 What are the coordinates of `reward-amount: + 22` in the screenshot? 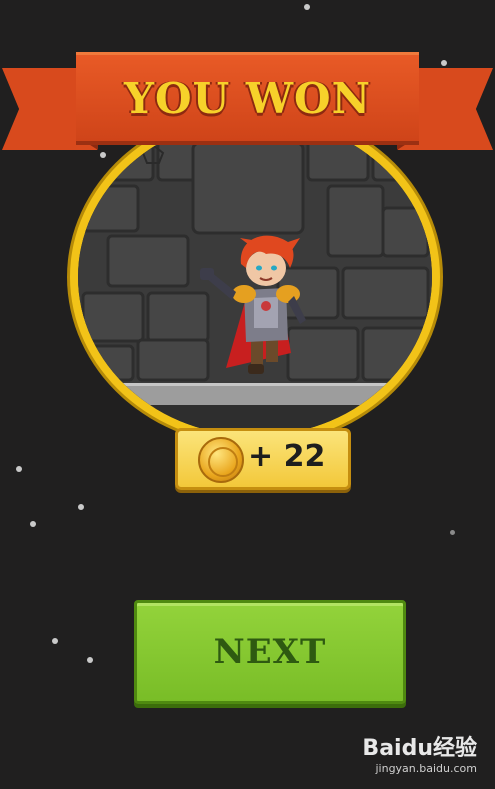 It's located at (287, 456).